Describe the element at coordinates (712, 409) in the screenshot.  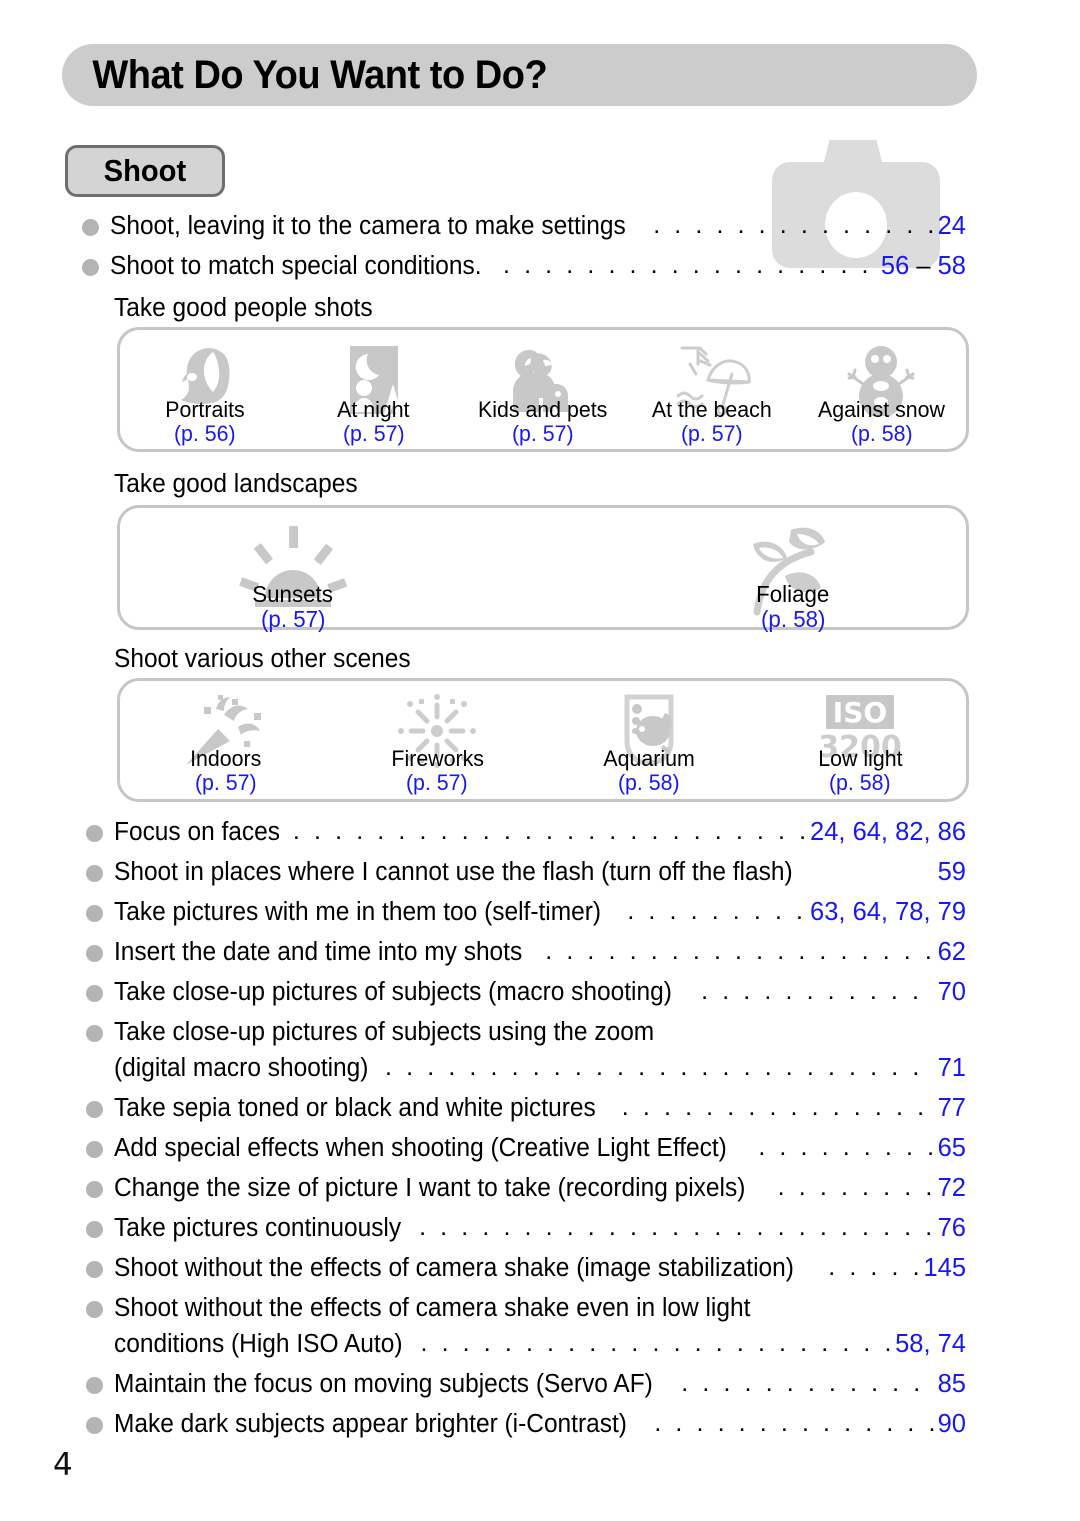
I see `scene-item-label: At the beach` at that location.